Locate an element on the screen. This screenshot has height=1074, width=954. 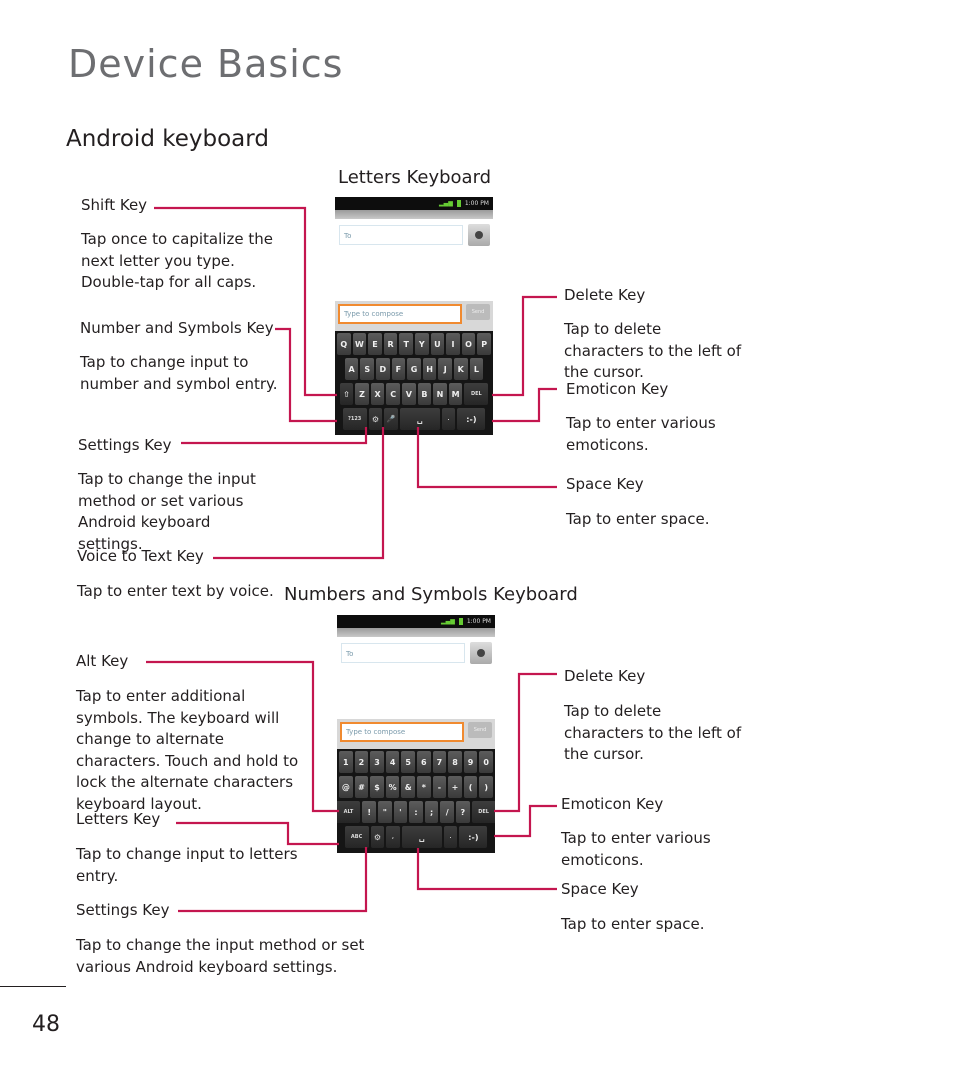
key: 6 is located at coordinates (424, 762).